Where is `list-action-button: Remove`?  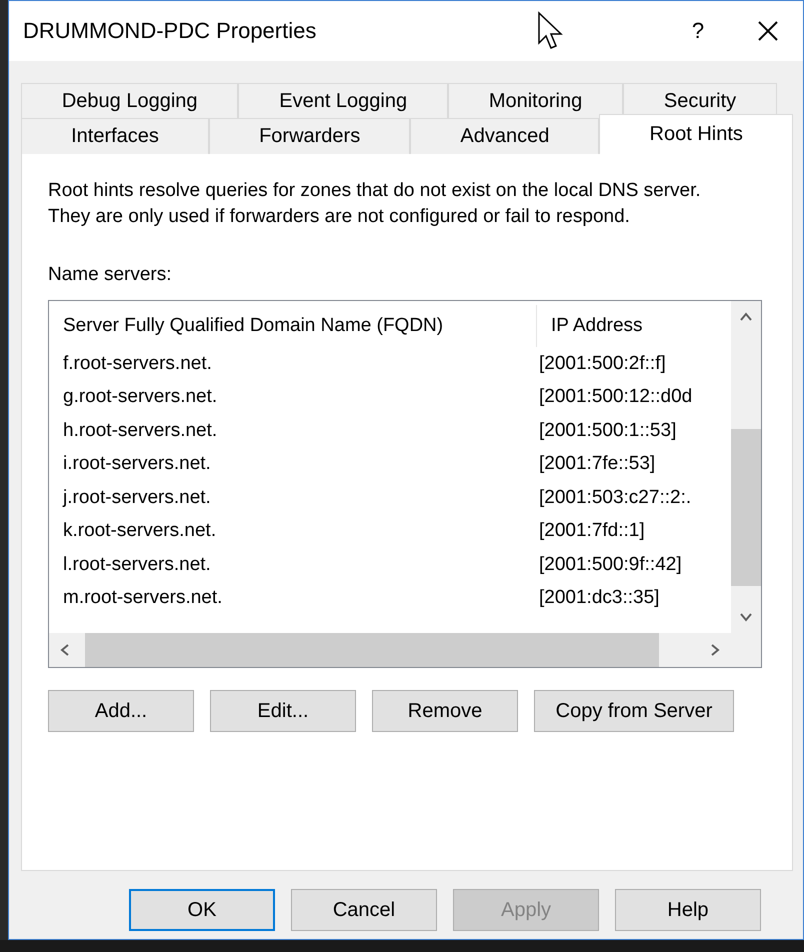
list-action-button: Remove is located at coordinates (445, 711).